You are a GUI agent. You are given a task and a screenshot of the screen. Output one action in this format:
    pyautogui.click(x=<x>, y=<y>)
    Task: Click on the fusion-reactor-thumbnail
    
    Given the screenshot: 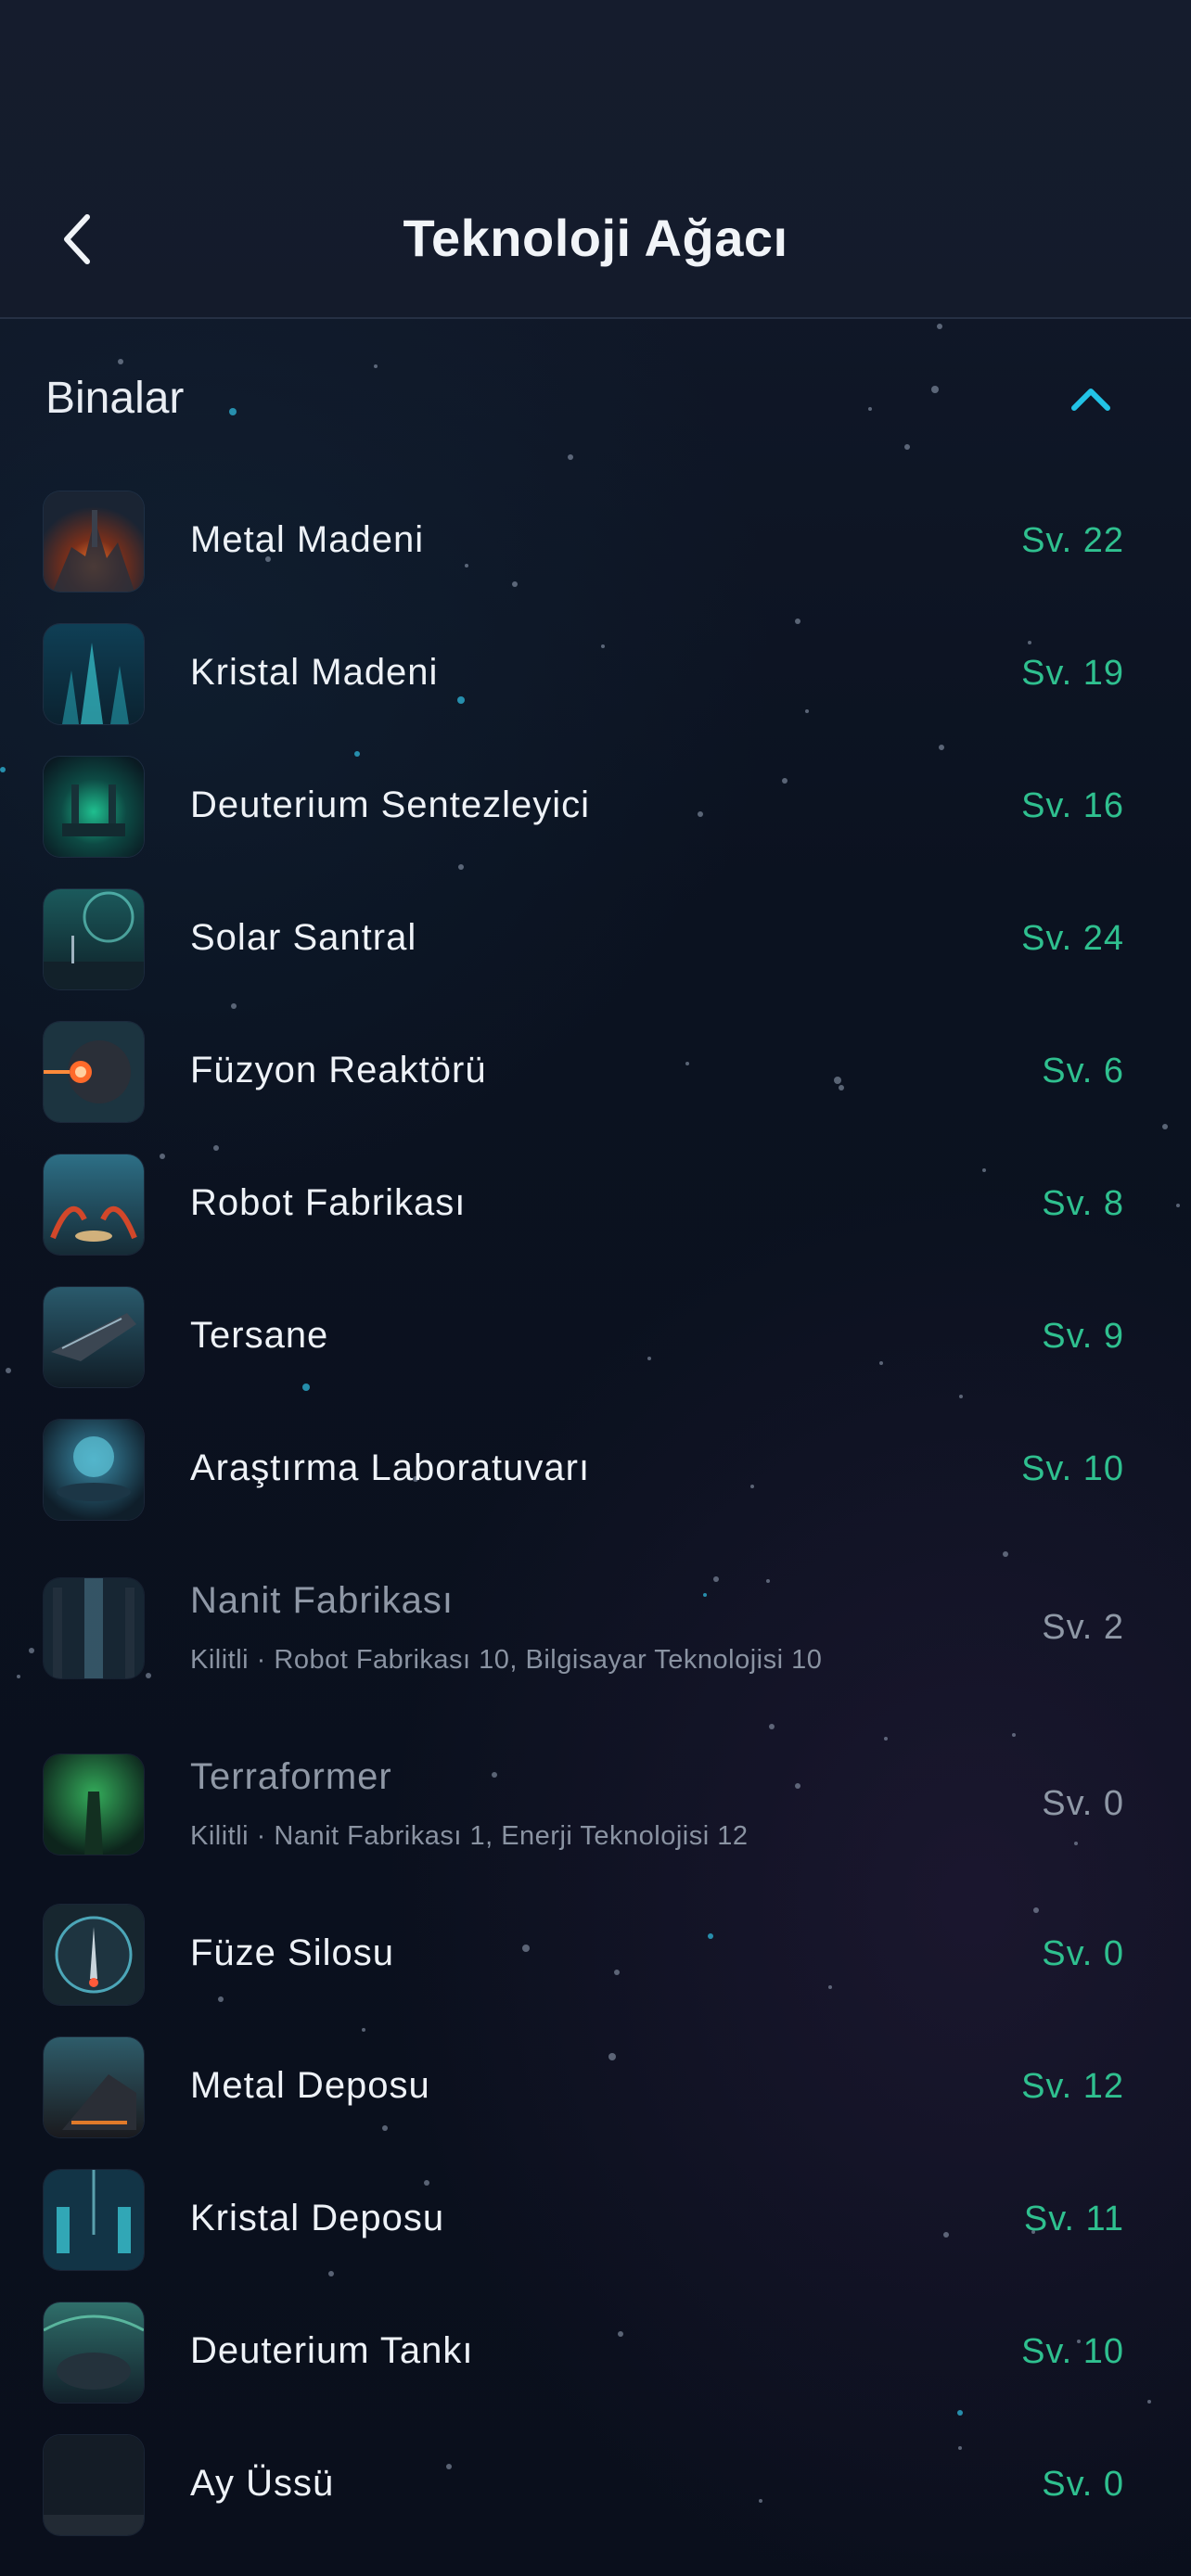 What is the action you would take?
    pyautogui.click(x=94, y=1072)
    